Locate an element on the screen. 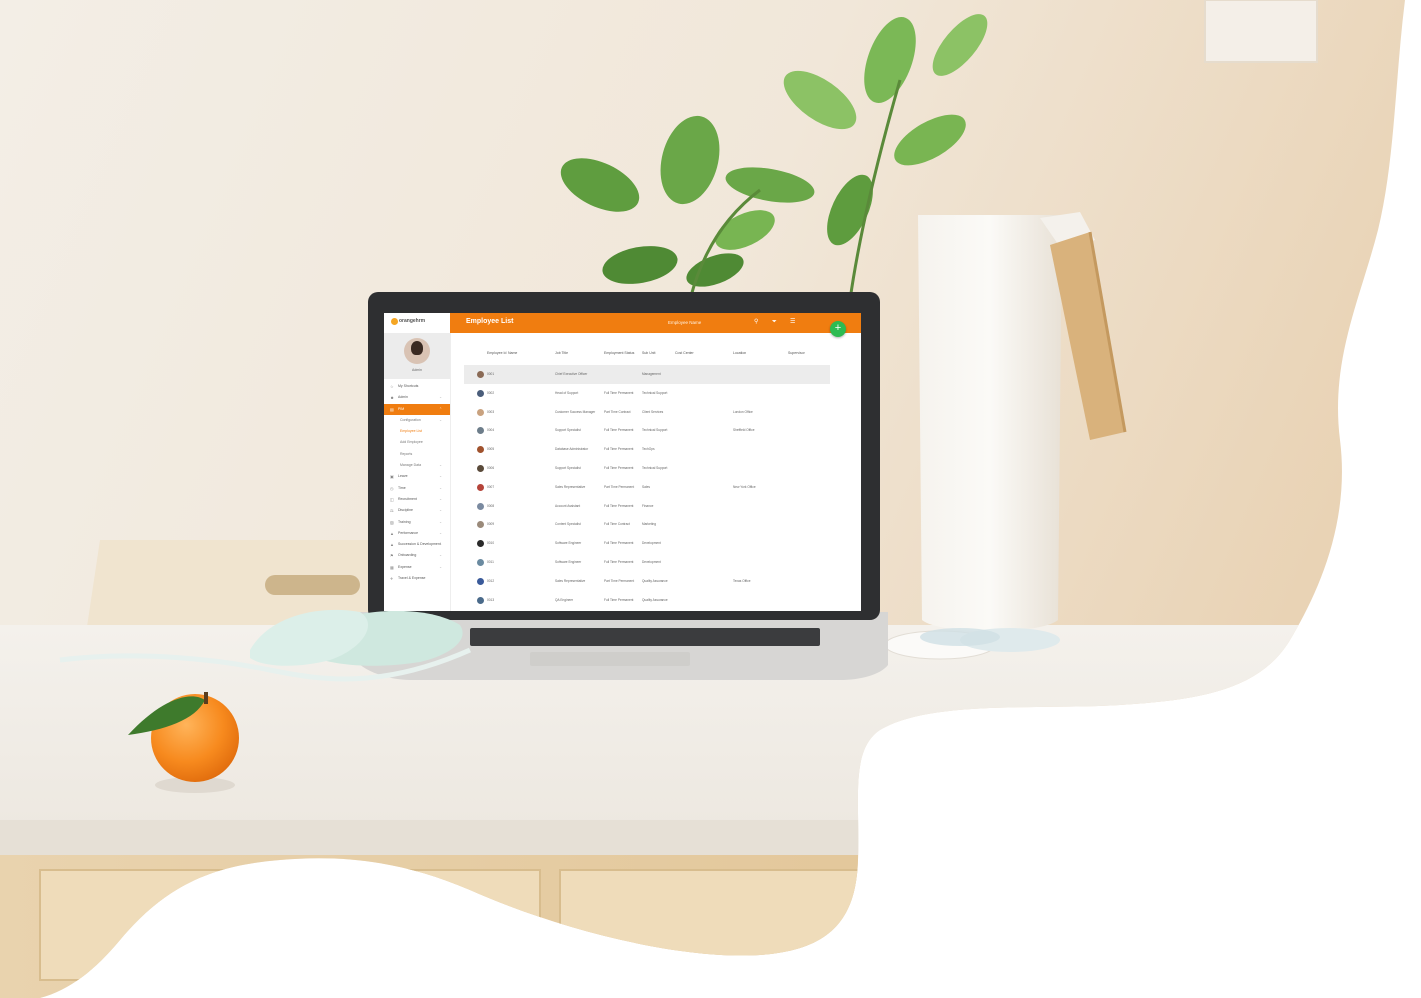 Image resolution: width=1421 pixels, height=998 pixels. plus-icon: + is located at coordinates (838, 328).